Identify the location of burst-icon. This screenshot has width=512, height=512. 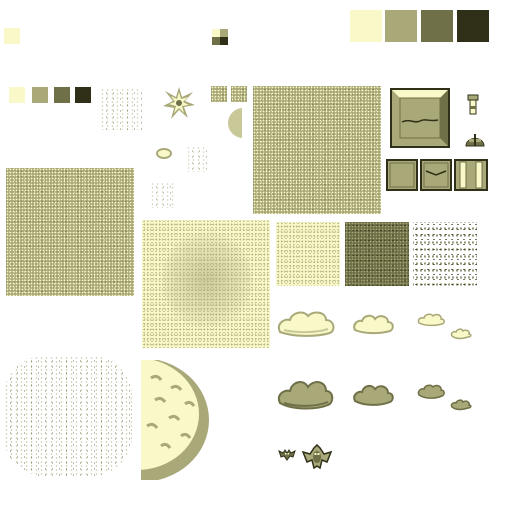
(179, 103).